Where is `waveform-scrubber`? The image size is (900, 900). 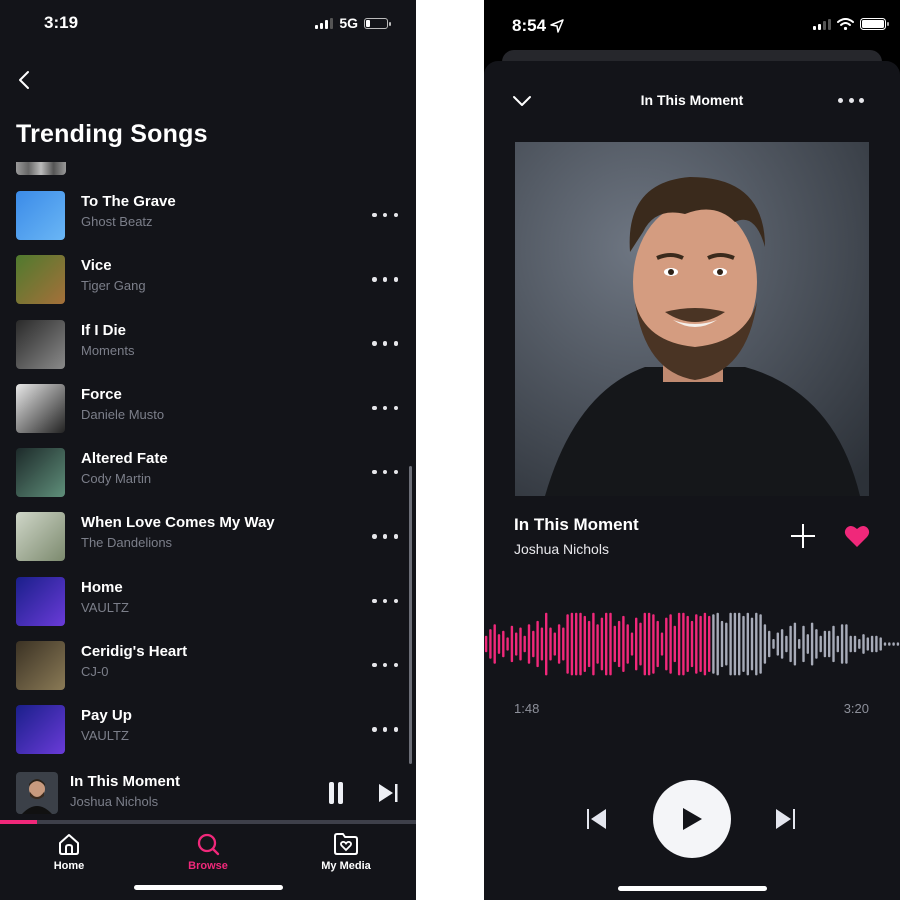
waveform-scrubber is located at coordinates (692, 654).